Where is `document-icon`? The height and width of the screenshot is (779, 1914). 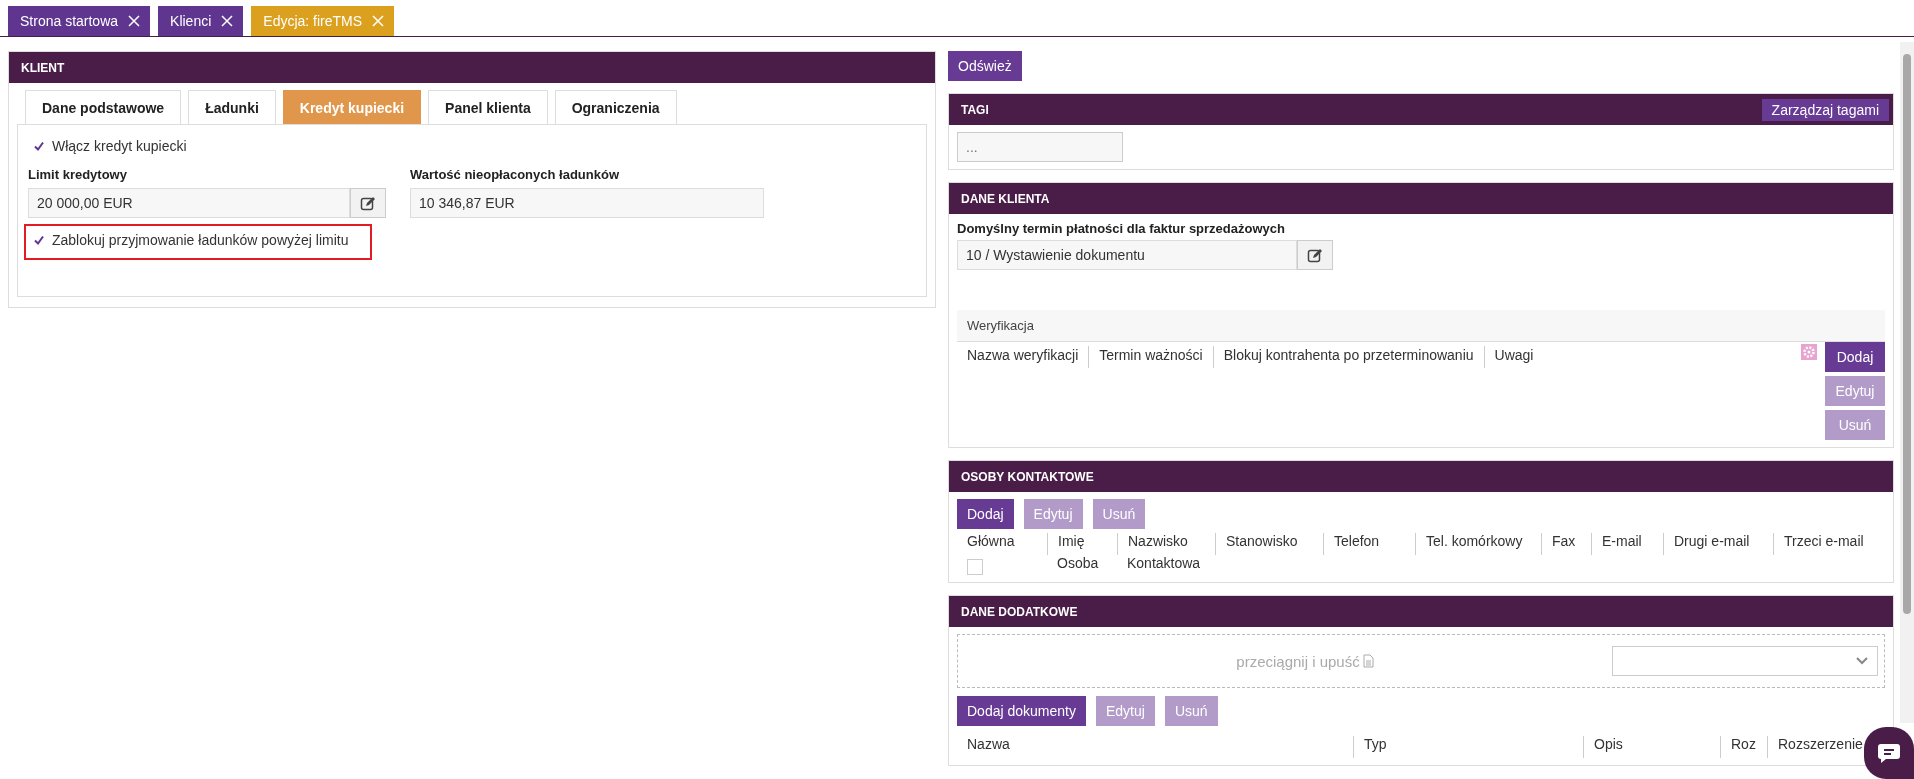 document-icon is located at coordinates (1368, 661).